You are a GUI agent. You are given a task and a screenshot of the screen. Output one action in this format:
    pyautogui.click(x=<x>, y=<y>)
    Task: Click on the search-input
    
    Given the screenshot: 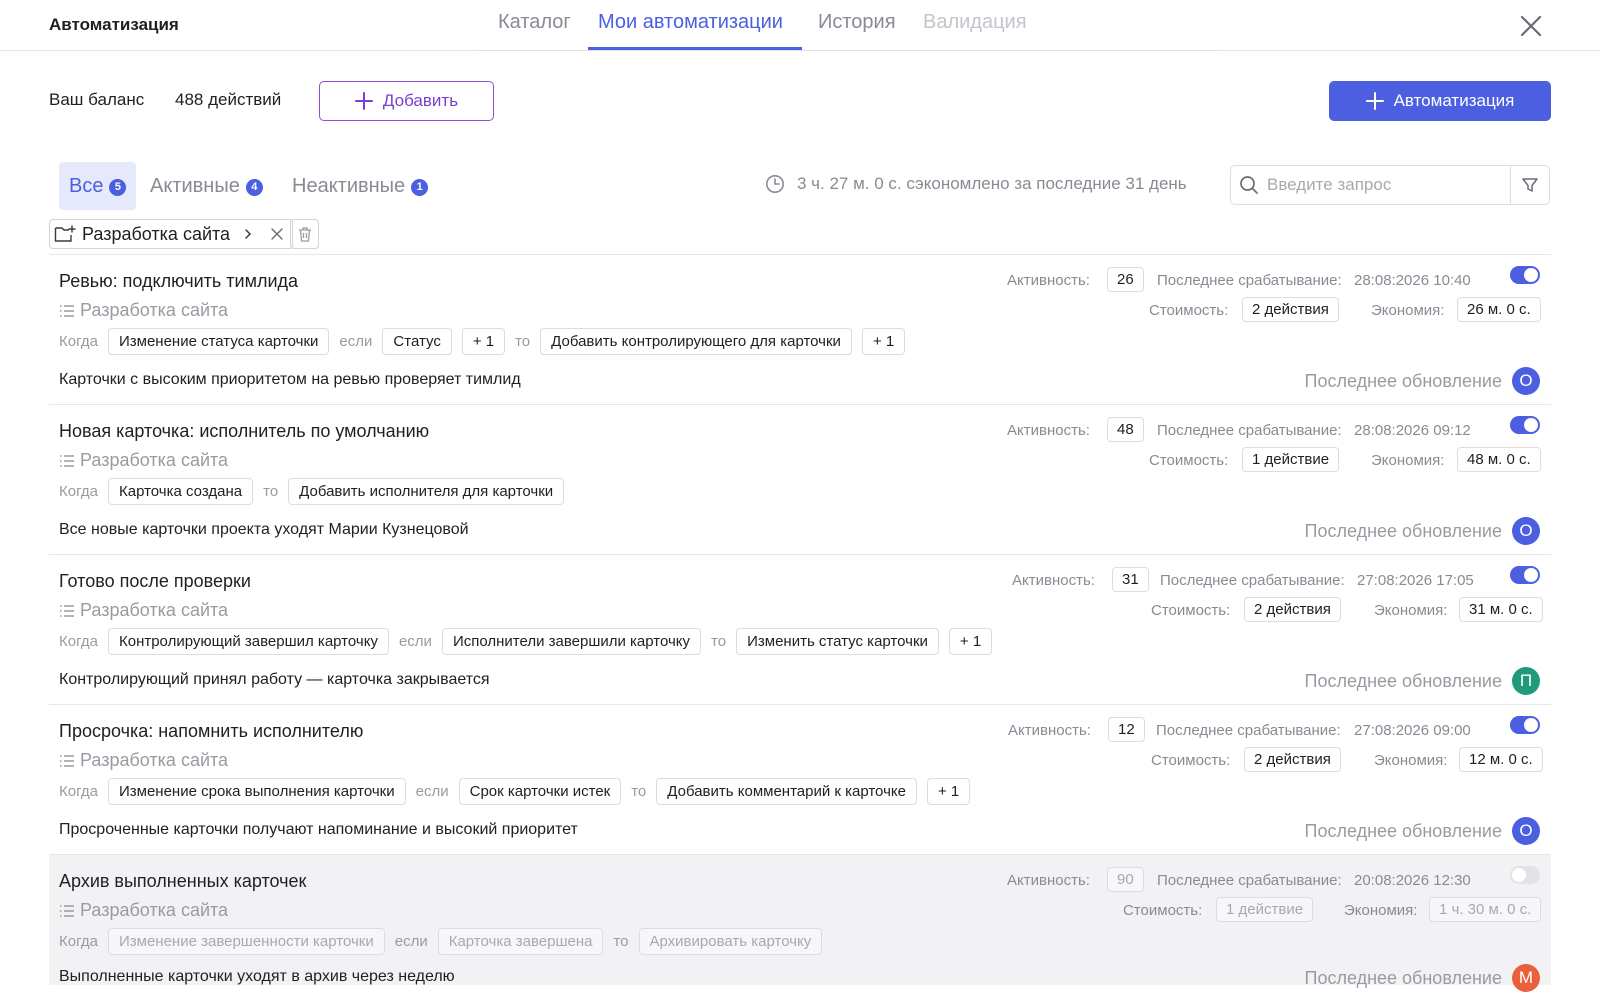 What is the action you would take?
    pyautogui.click(x=1388, y=185)
    